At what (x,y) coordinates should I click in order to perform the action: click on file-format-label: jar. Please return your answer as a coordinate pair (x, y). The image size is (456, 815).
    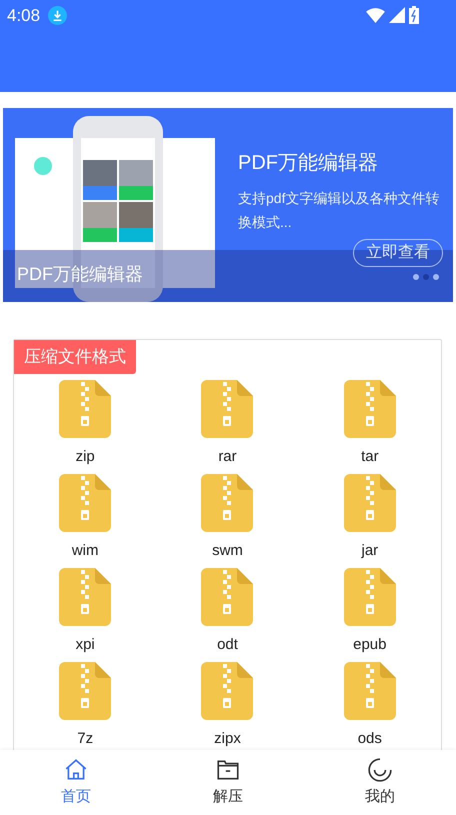
    Looking at the image, I should click on (369, 551).